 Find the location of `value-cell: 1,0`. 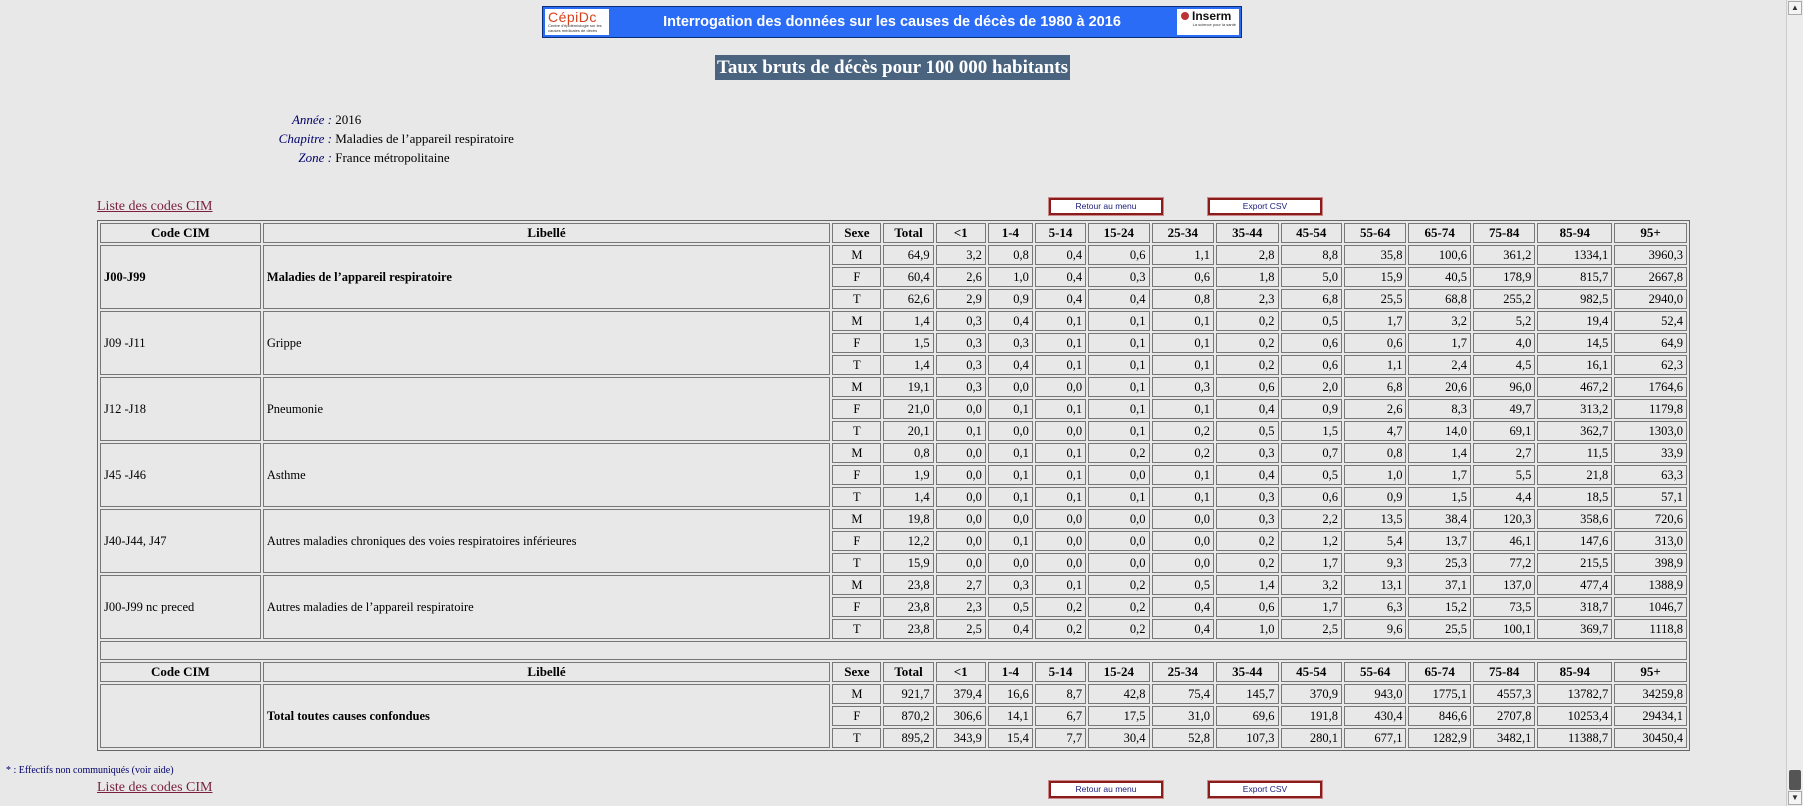

value-cell: 1,0 is located at coordinates (1010, 277).